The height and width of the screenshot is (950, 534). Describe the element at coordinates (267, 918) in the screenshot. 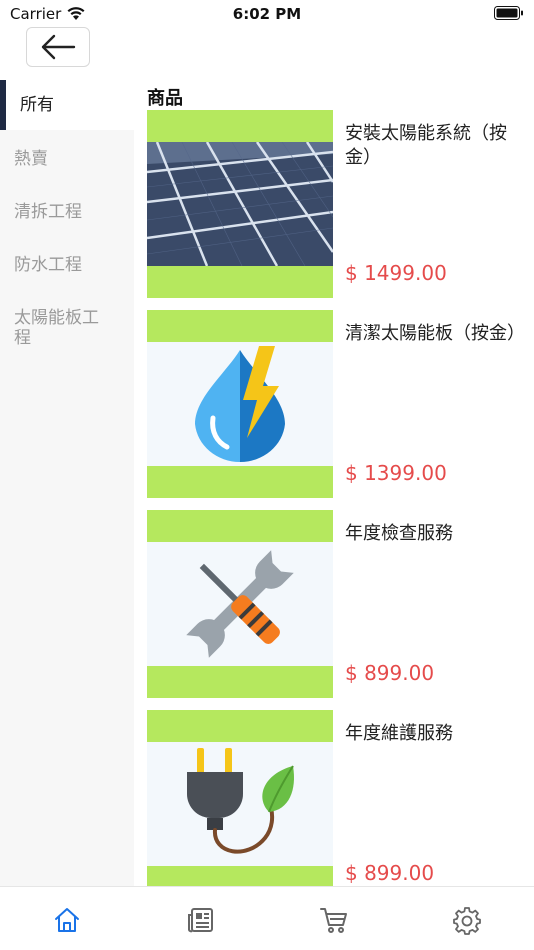

I see `tab-bar` at that location.